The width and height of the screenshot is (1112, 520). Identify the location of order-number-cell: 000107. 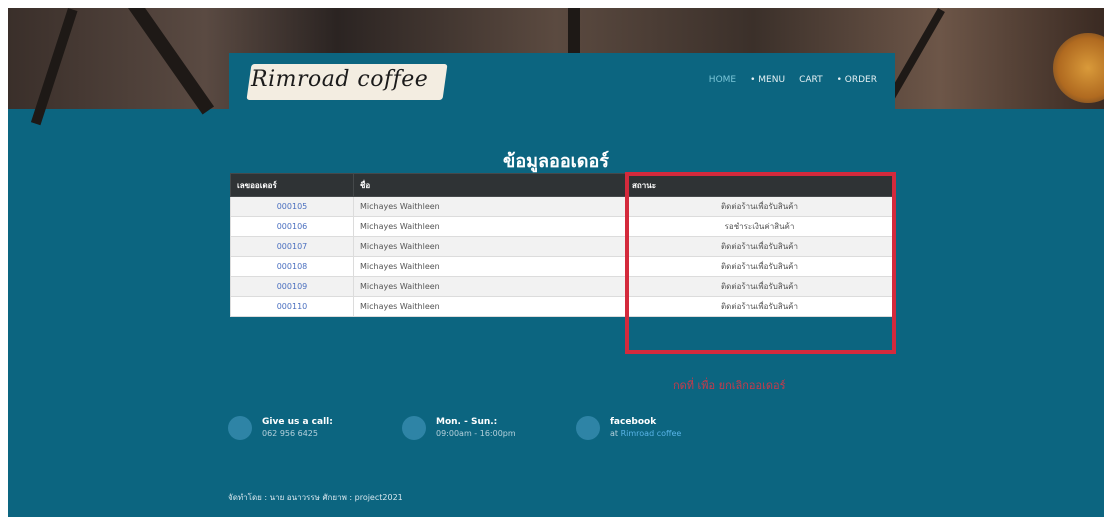
(292, 246).